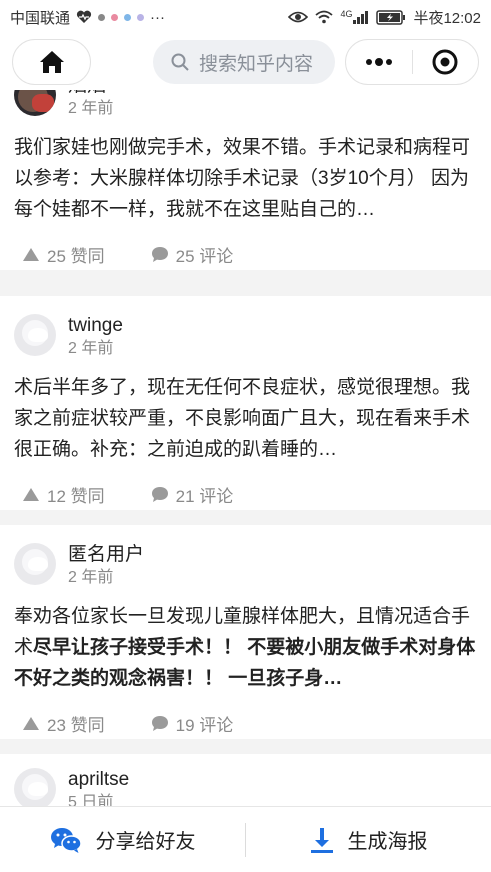  Describe the element at coordinates (256, 64) in the screenshot. I see `search-placeholder: 搜索知乎内容` at that location.